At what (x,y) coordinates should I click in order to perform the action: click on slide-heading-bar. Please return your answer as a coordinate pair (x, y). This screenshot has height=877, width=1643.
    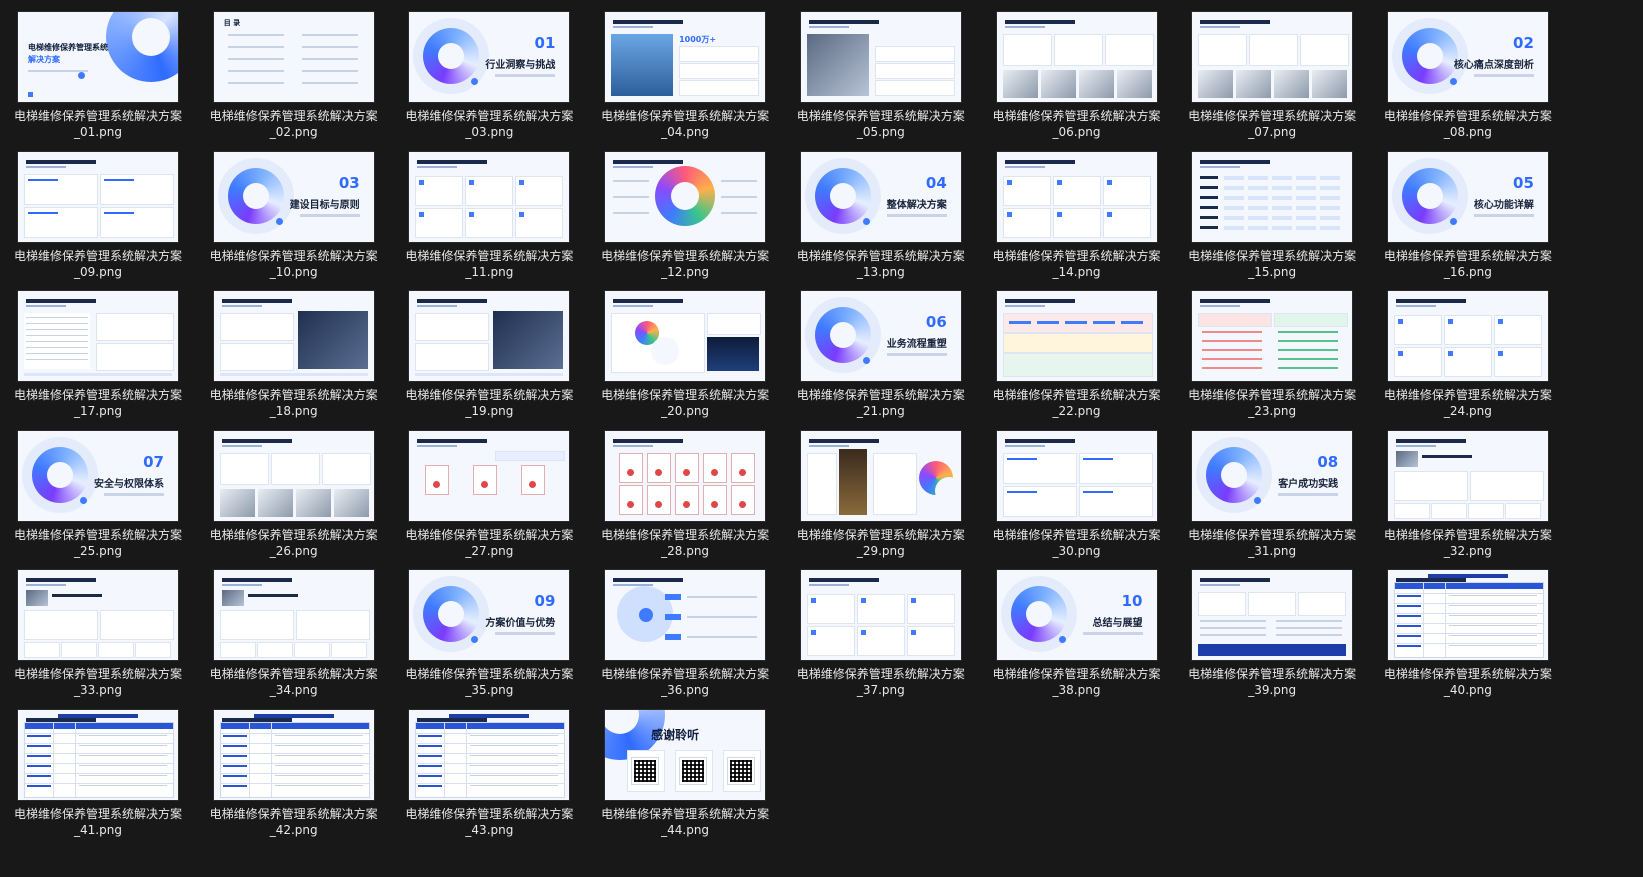
    Looking at the image, I should click on (648, 301).